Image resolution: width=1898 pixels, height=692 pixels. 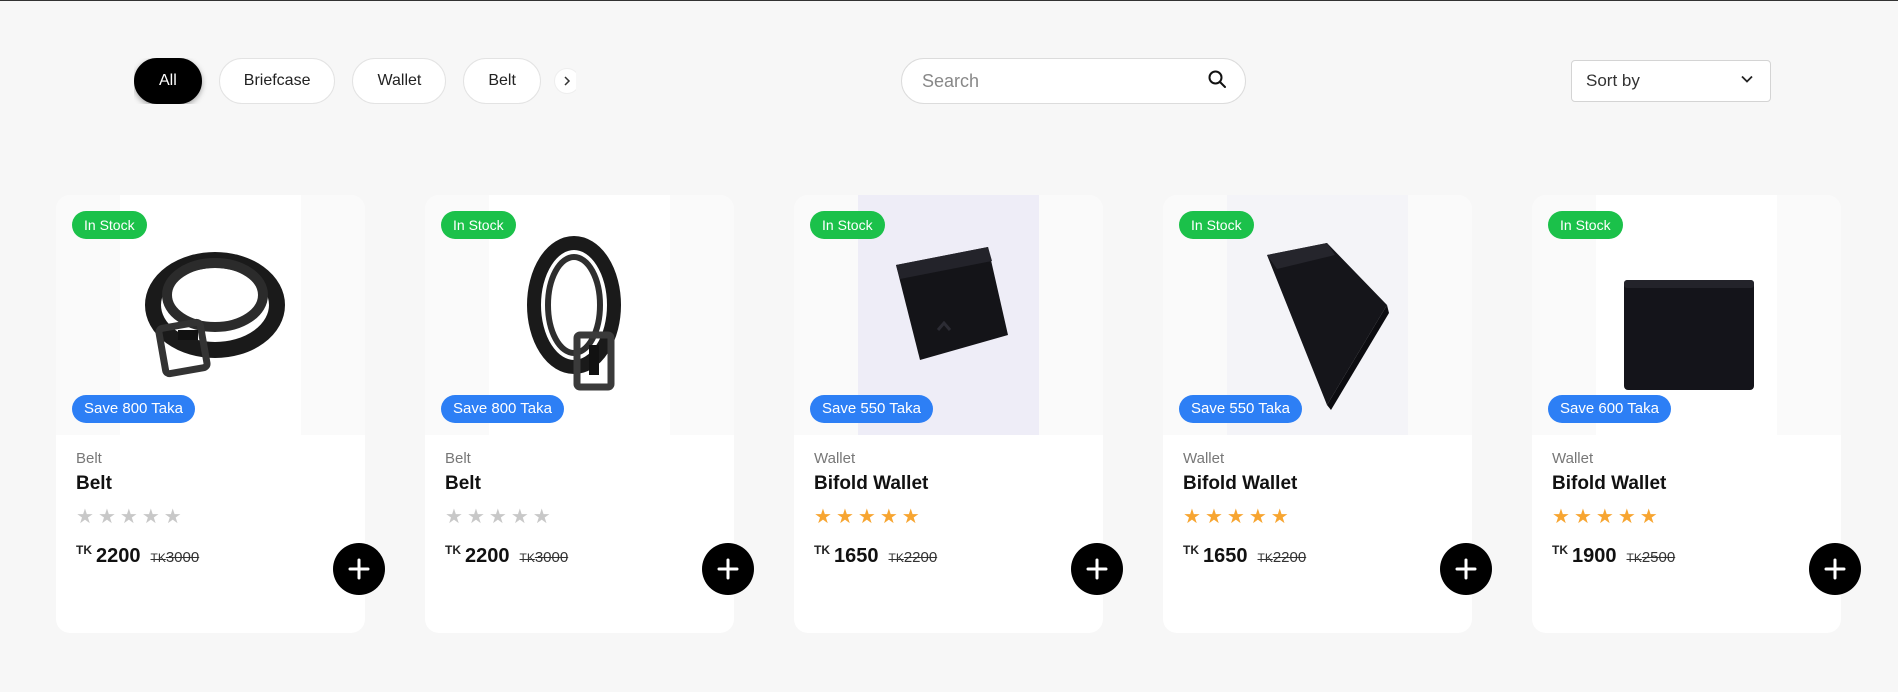 I want to click on search-box, so click(x=1073, y=81).